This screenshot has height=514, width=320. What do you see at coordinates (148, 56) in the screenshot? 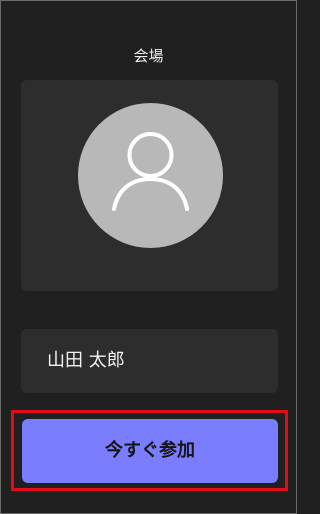
I see `page-title: 会場` at bounding box center [148, 56].